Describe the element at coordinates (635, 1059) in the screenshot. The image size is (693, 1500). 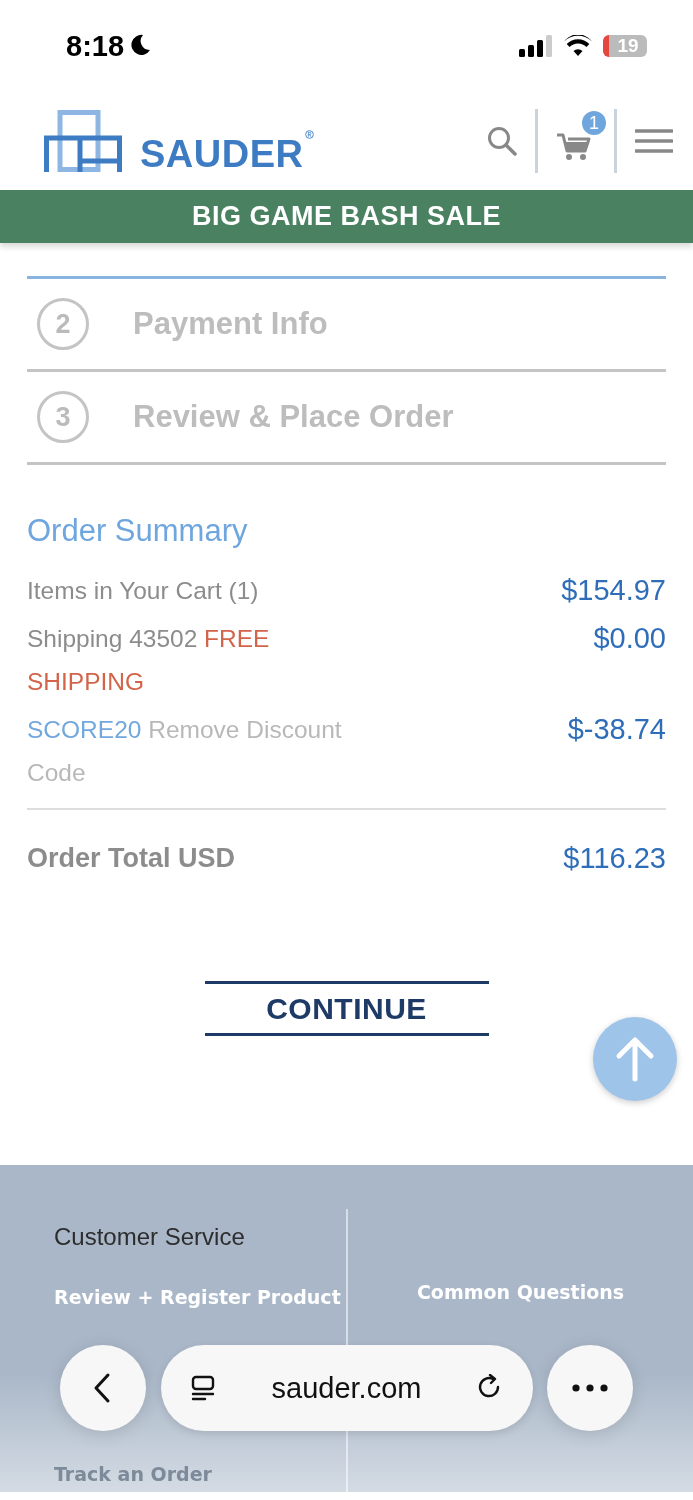
I see `back-to-top-button` at that location.